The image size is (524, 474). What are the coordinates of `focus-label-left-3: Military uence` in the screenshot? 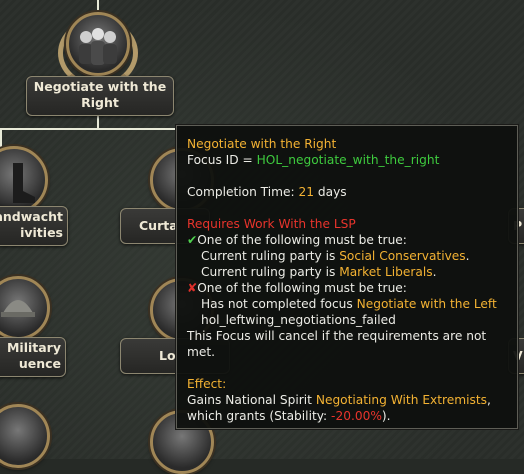 It's located at (33, 357).